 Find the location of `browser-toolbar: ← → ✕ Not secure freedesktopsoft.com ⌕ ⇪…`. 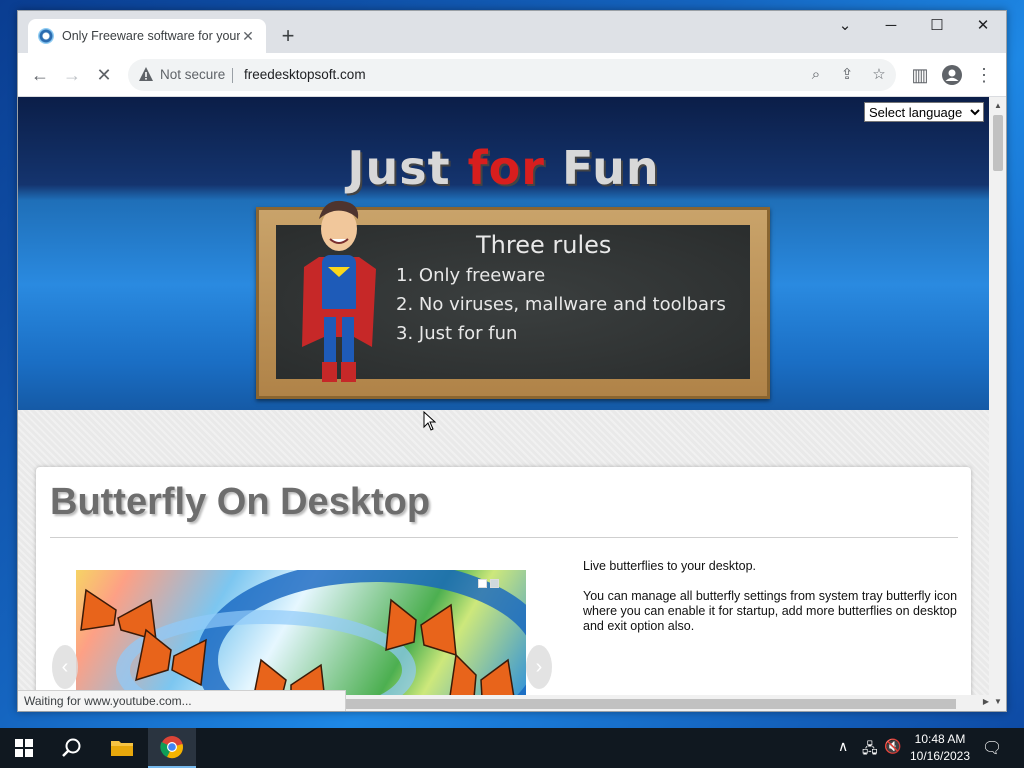

browser-toolbar: ← → ✕ Not secure freedesktopsoft.com ⌕ ⇪… is located at coordinates (512, 75).